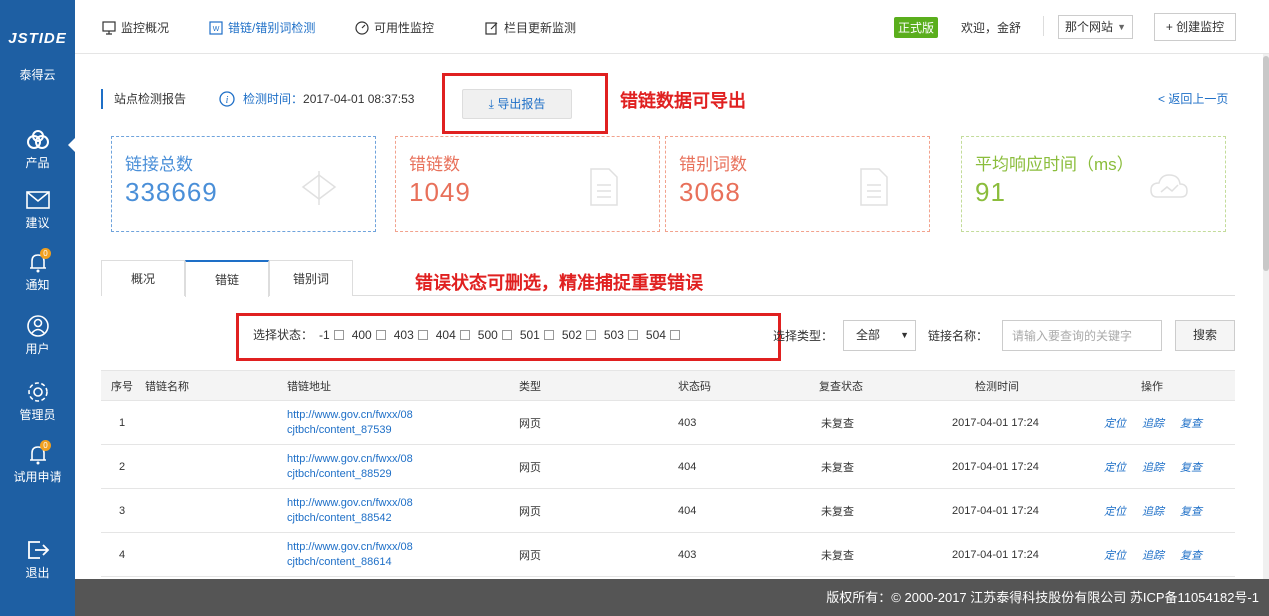  I want to click on link-name-input, so click(1082, 335).